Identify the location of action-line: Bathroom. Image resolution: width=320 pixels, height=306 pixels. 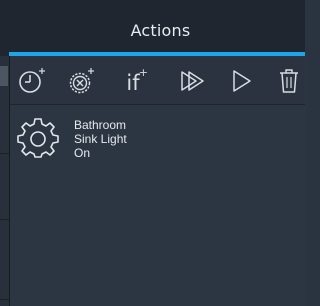
(100, 125).